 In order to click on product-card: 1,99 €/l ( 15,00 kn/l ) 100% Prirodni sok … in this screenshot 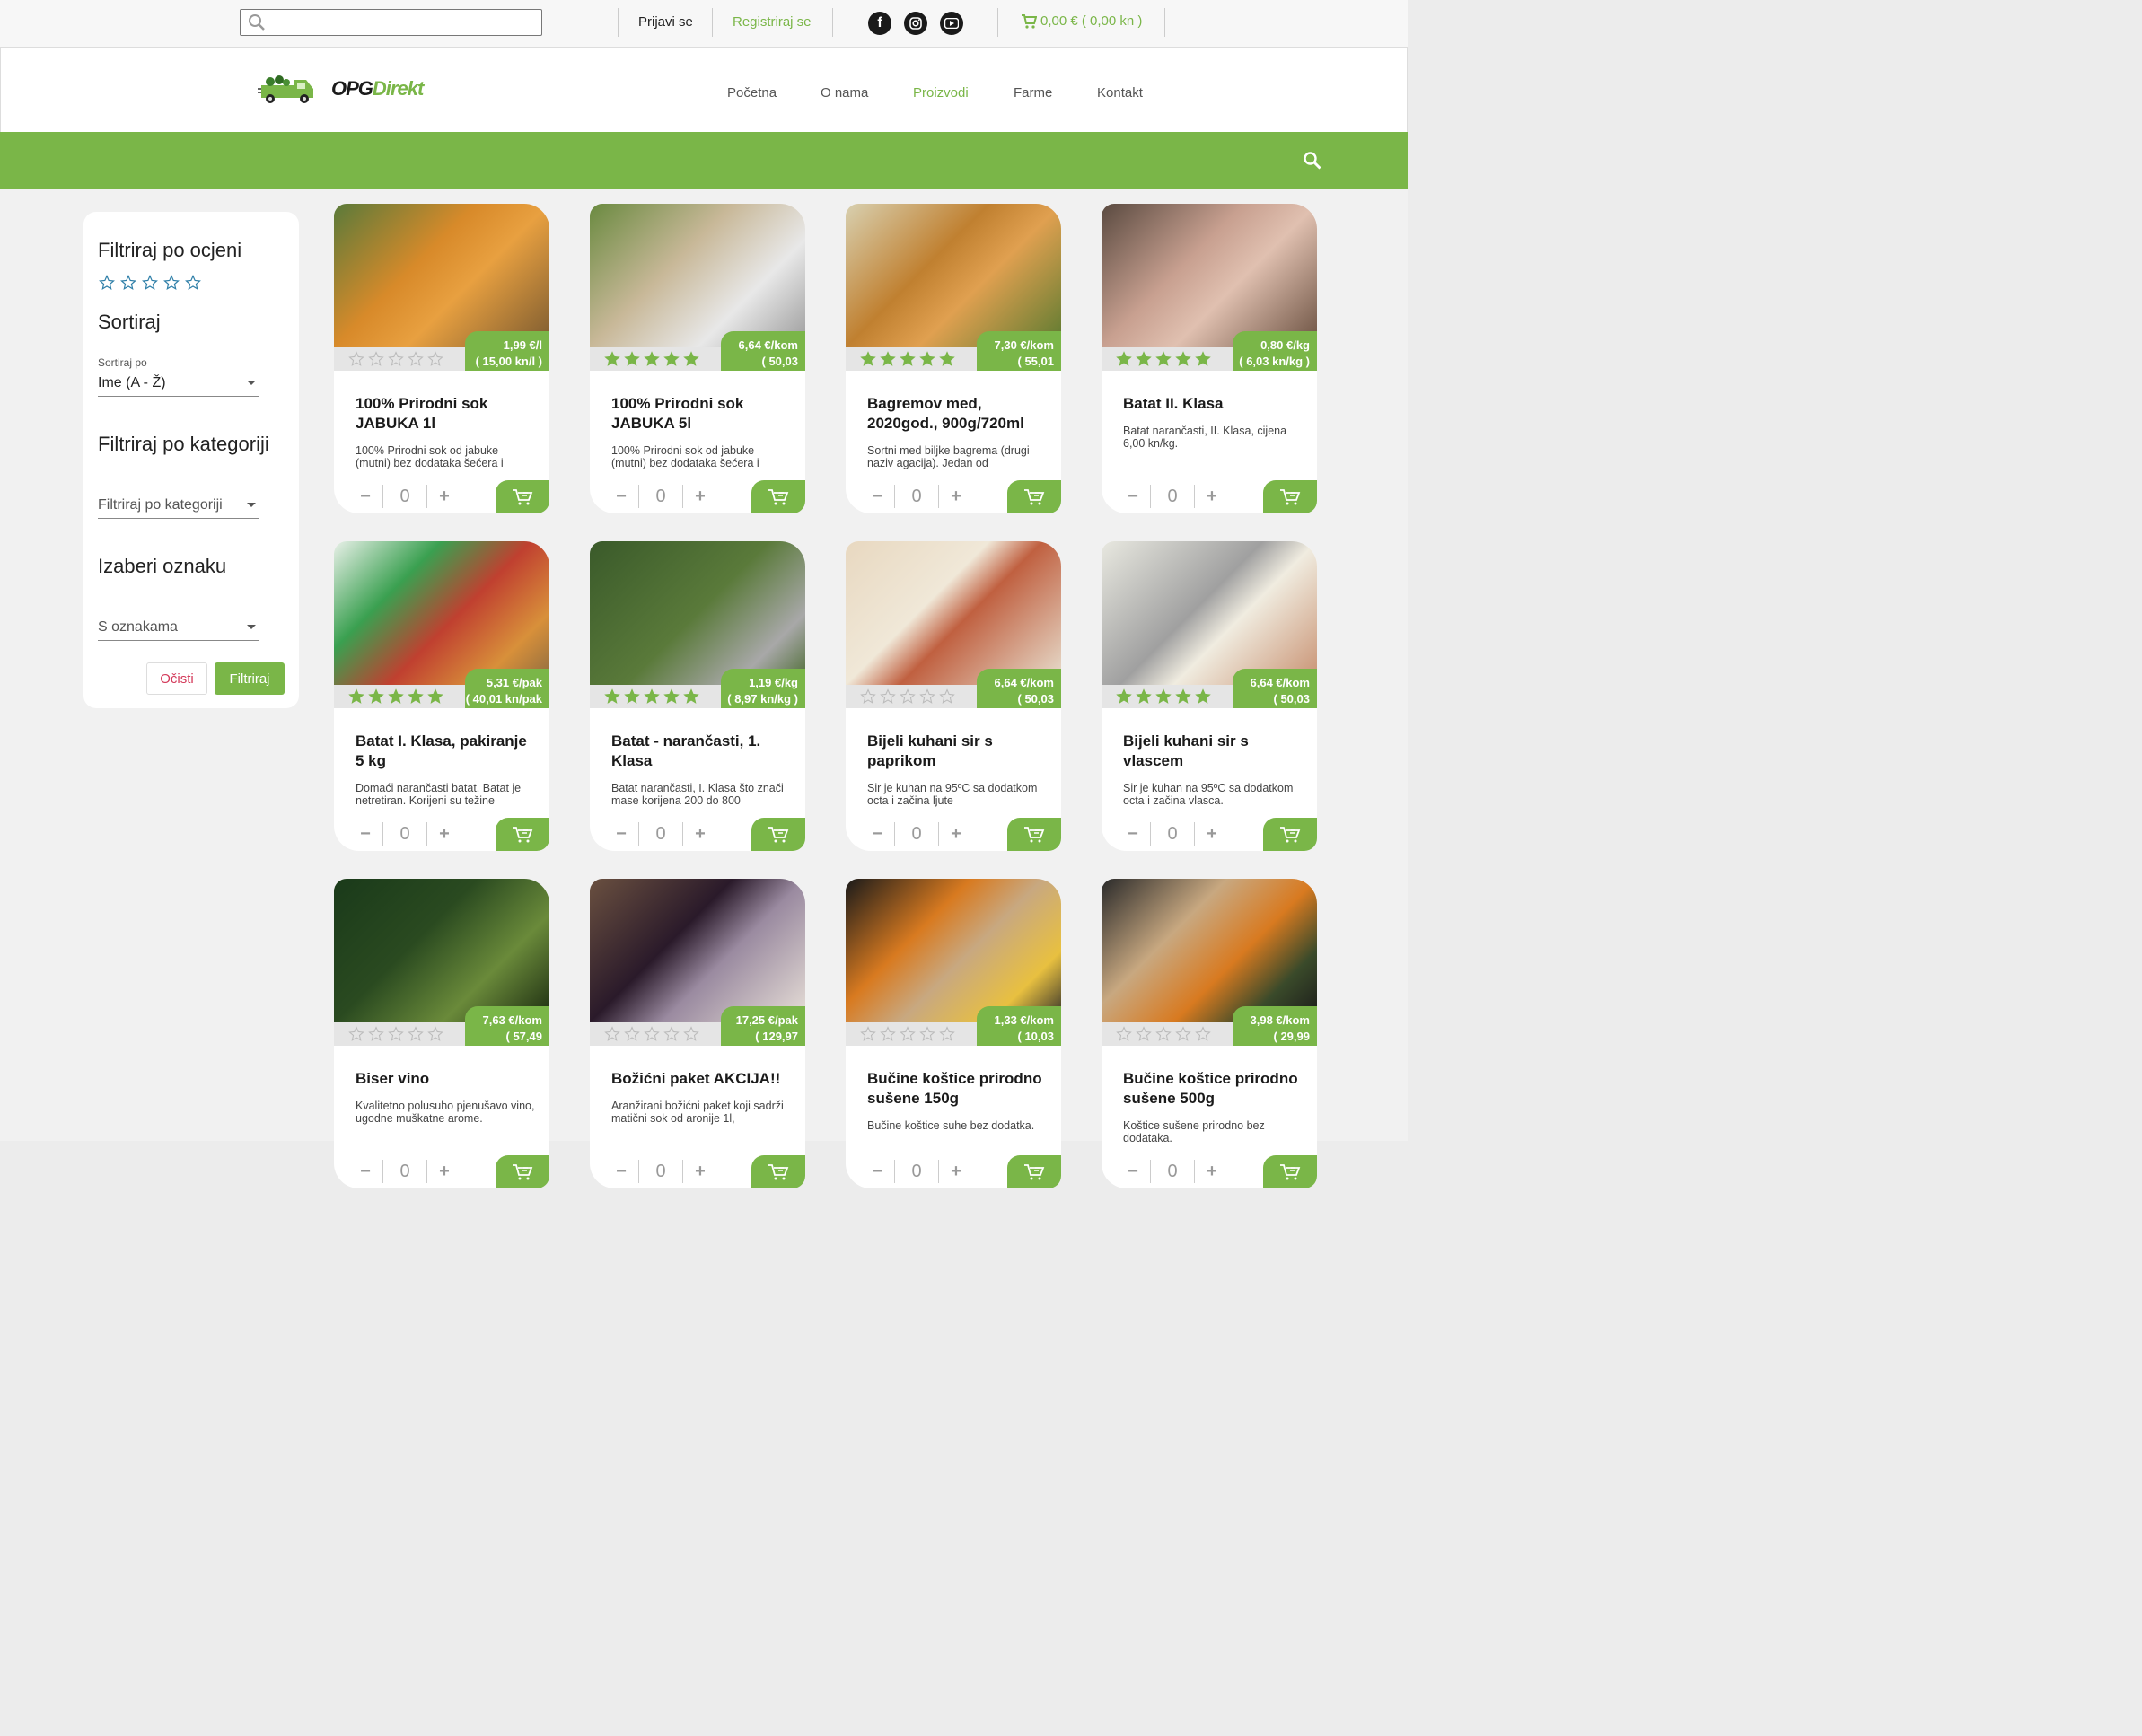, I will do `click(441, 358)`.